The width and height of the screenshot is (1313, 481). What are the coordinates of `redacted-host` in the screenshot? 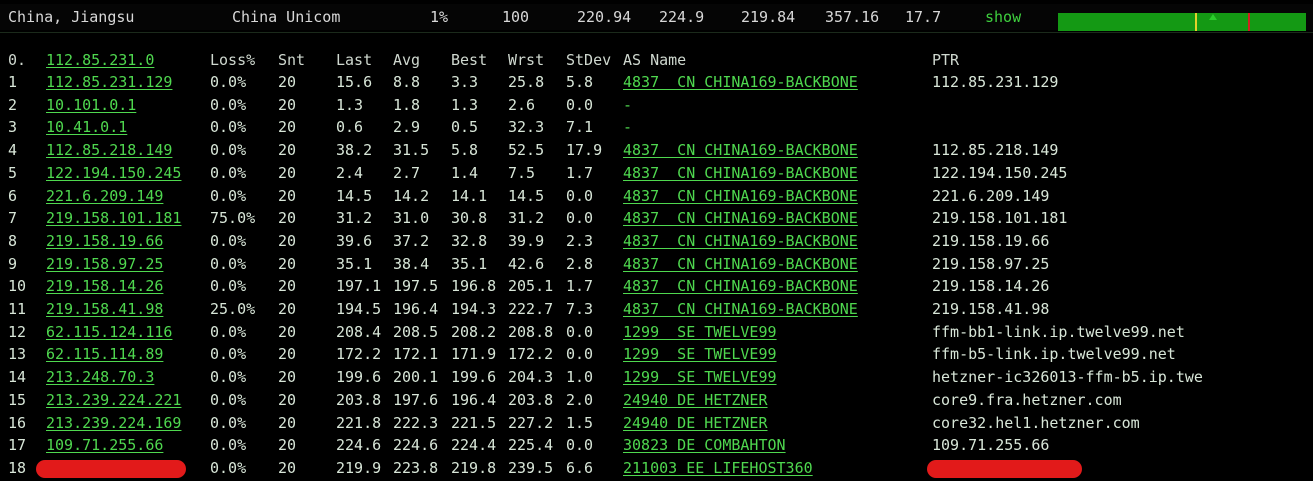 It's located at (111, 469).